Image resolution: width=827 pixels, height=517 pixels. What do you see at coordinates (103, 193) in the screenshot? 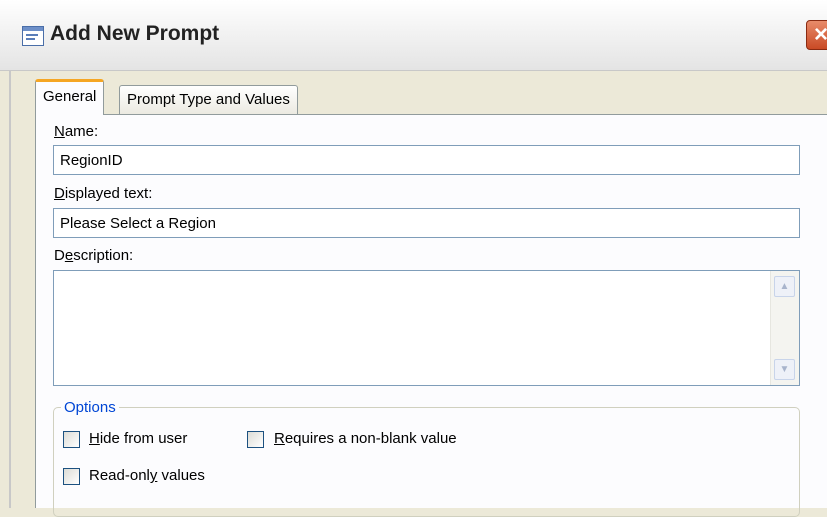
I see `displayed-text-label: Displayed text:` at bounding box center [103, 193].